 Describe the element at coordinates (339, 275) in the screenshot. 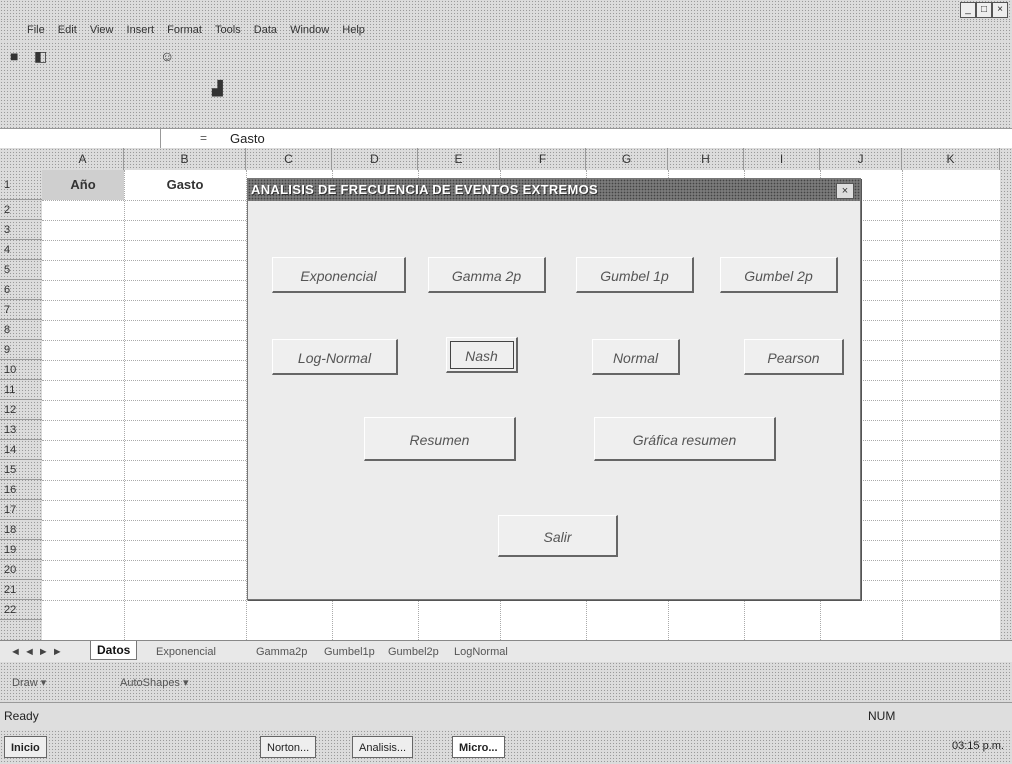

I see `exponencial-button: Exponencial` at that location.